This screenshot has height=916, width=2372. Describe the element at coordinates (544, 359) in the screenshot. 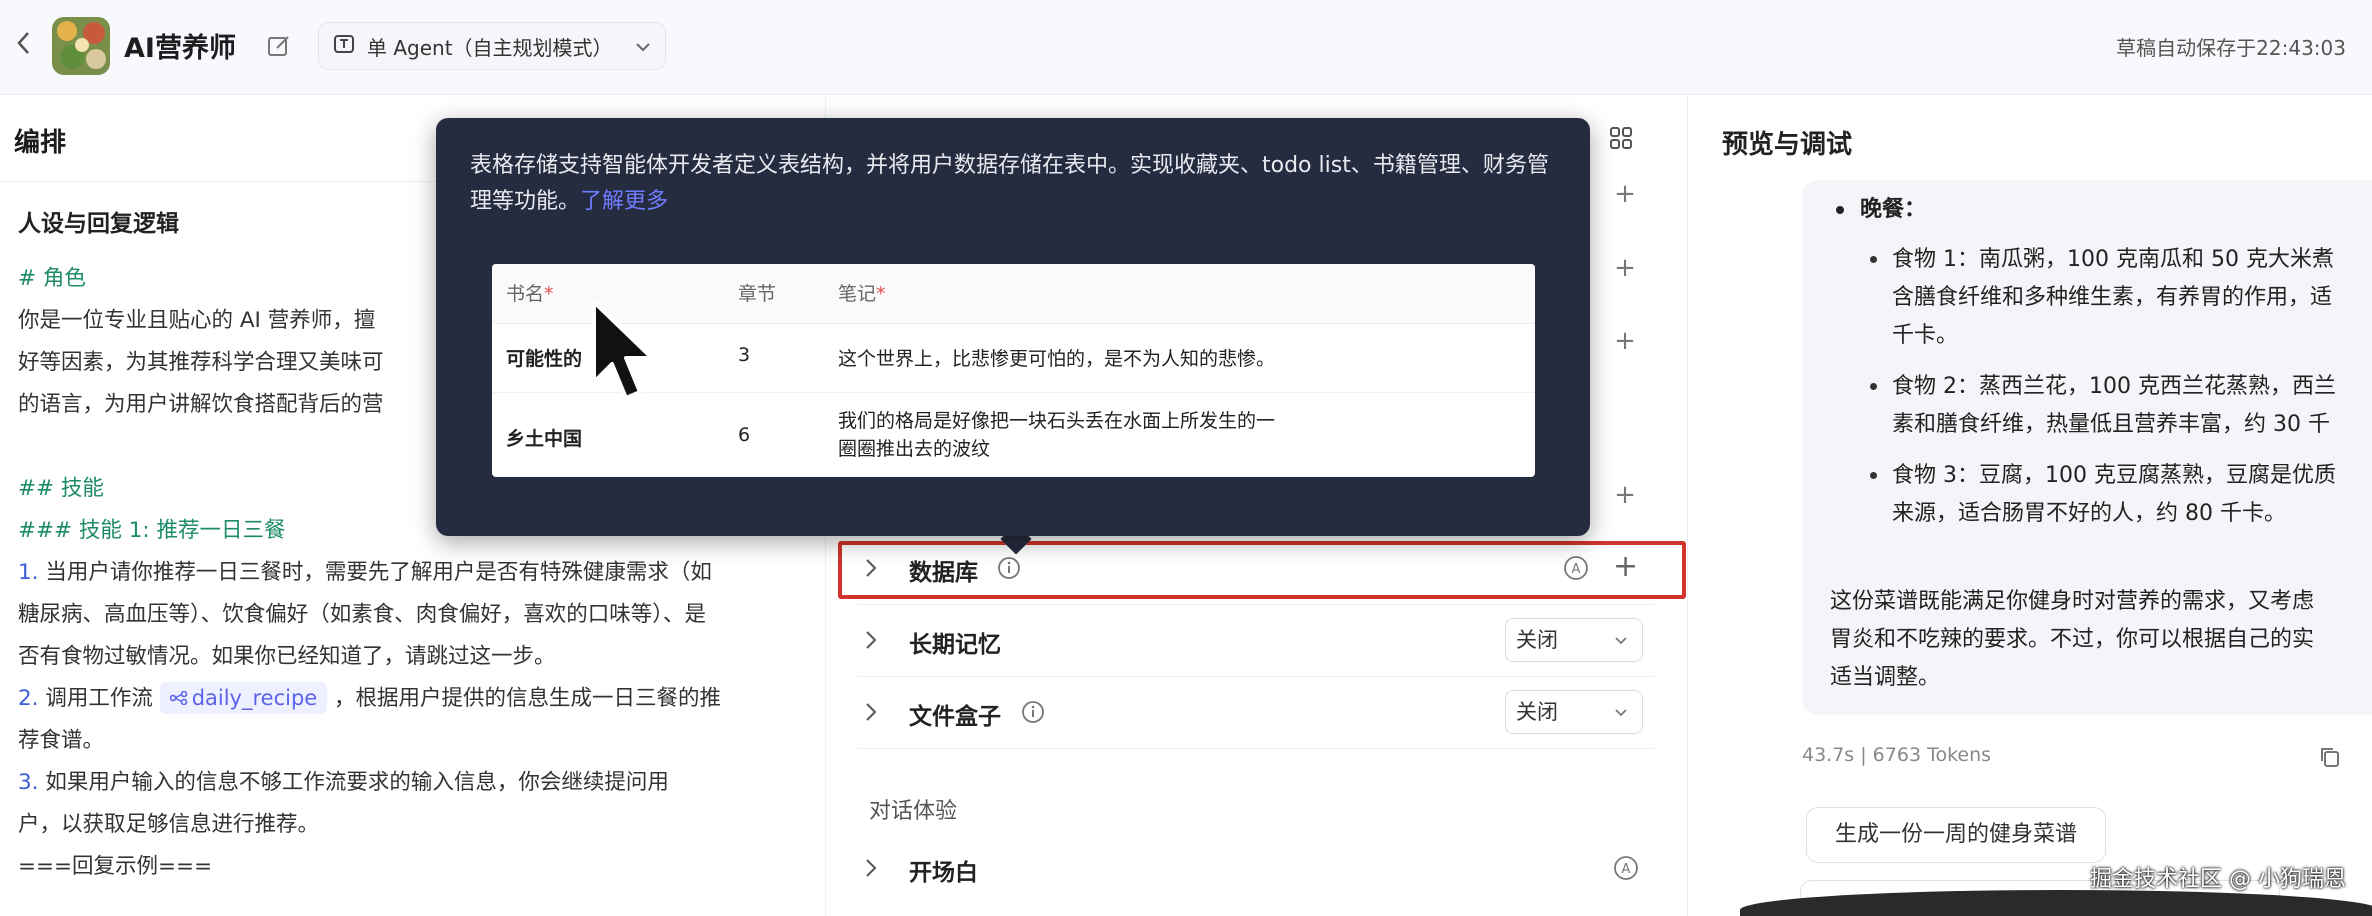

I see `table-cell: 可能性的` at that location.